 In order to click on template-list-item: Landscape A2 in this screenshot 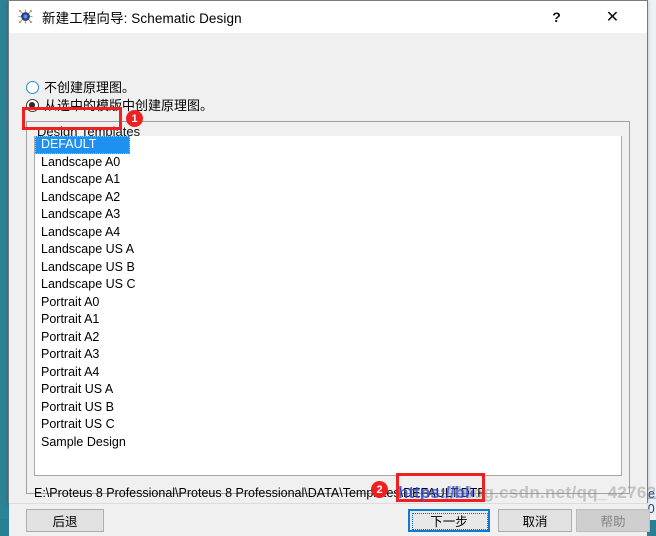, I will do `click(328, 198)`.